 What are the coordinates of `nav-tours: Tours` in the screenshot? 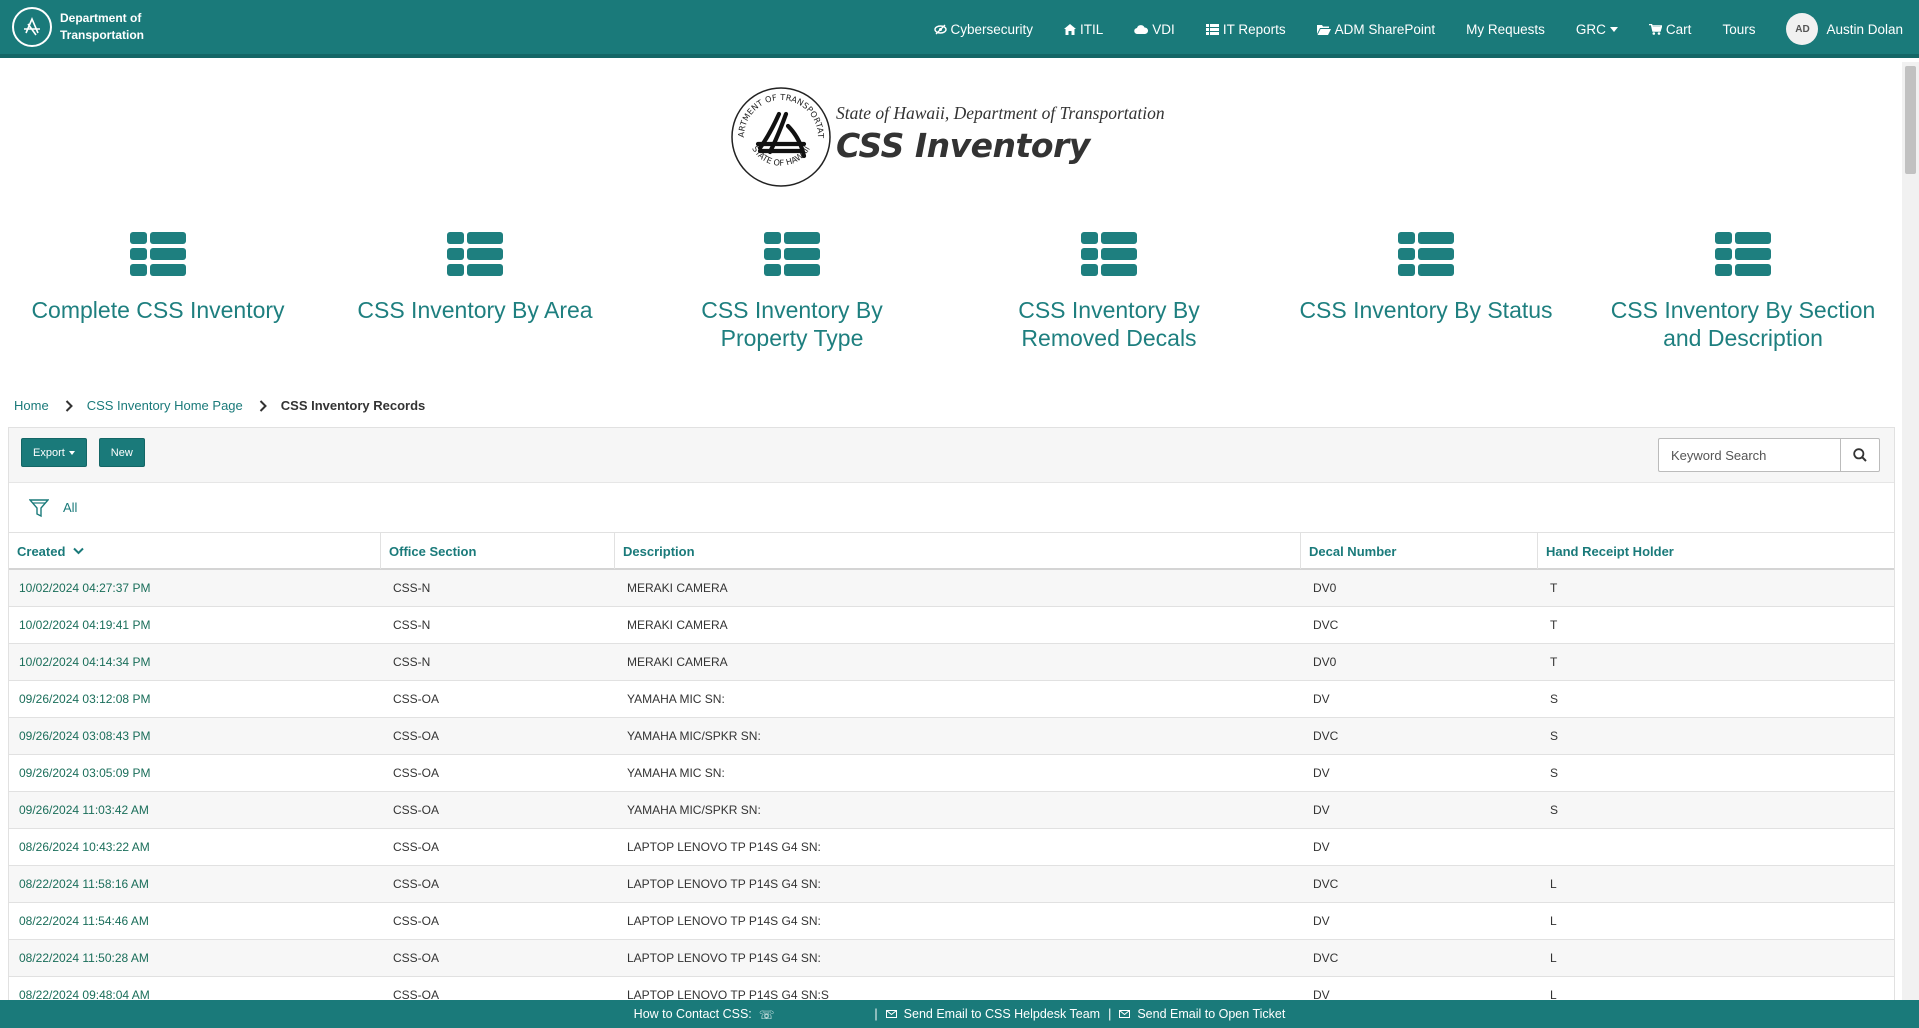 It's located at (1738, 29).